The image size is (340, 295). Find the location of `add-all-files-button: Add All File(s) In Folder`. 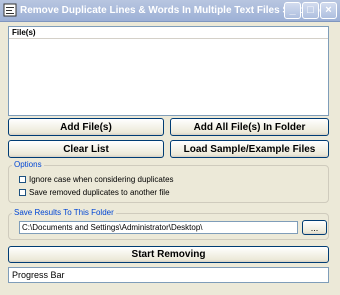

add-all-files-button: Add All File(s) In Folder is located at coordinates (249, 127).